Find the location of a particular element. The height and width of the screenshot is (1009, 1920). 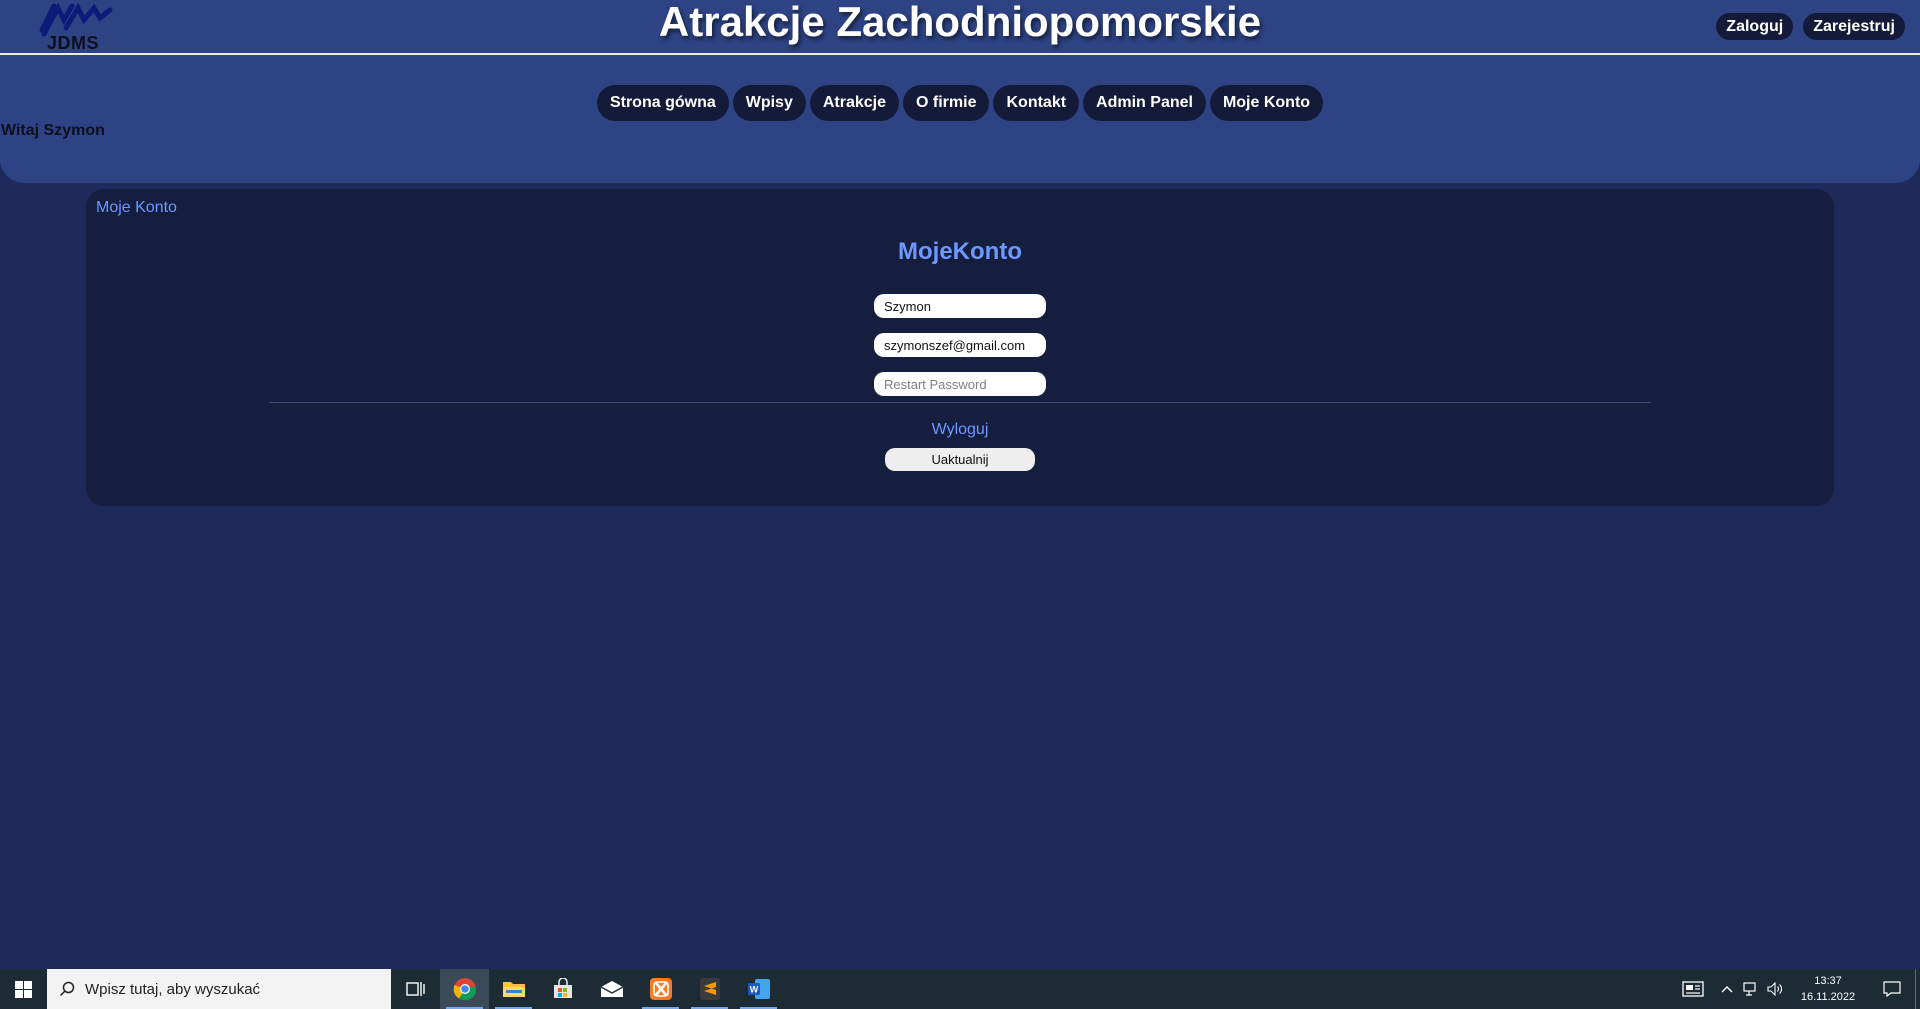

mail-icon is located at coordinates (611, 989).